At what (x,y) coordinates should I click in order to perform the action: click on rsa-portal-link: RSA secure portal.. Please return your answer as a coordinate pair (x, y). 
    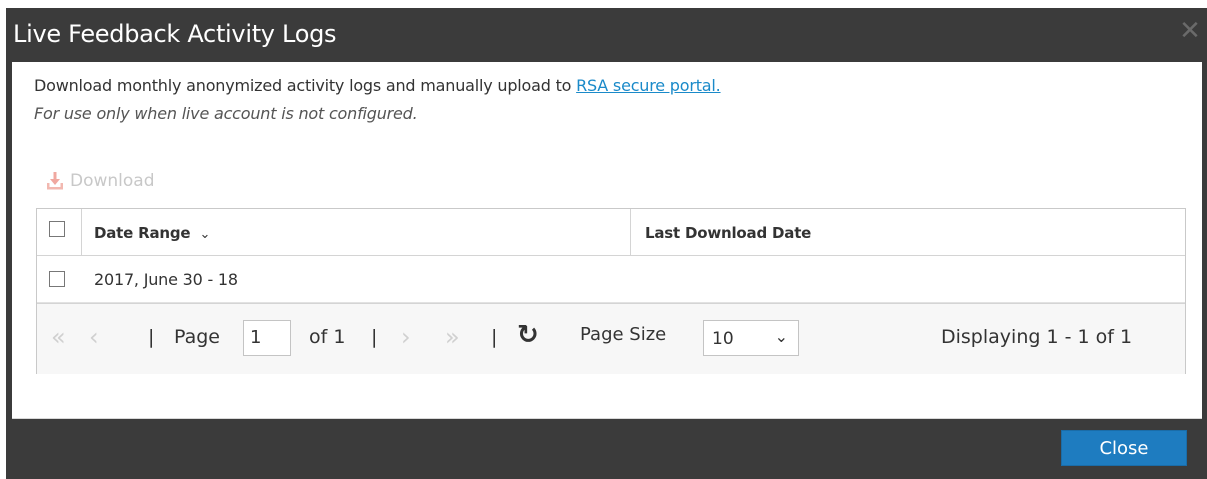
    Looking at the image, I should click on (648, 85).